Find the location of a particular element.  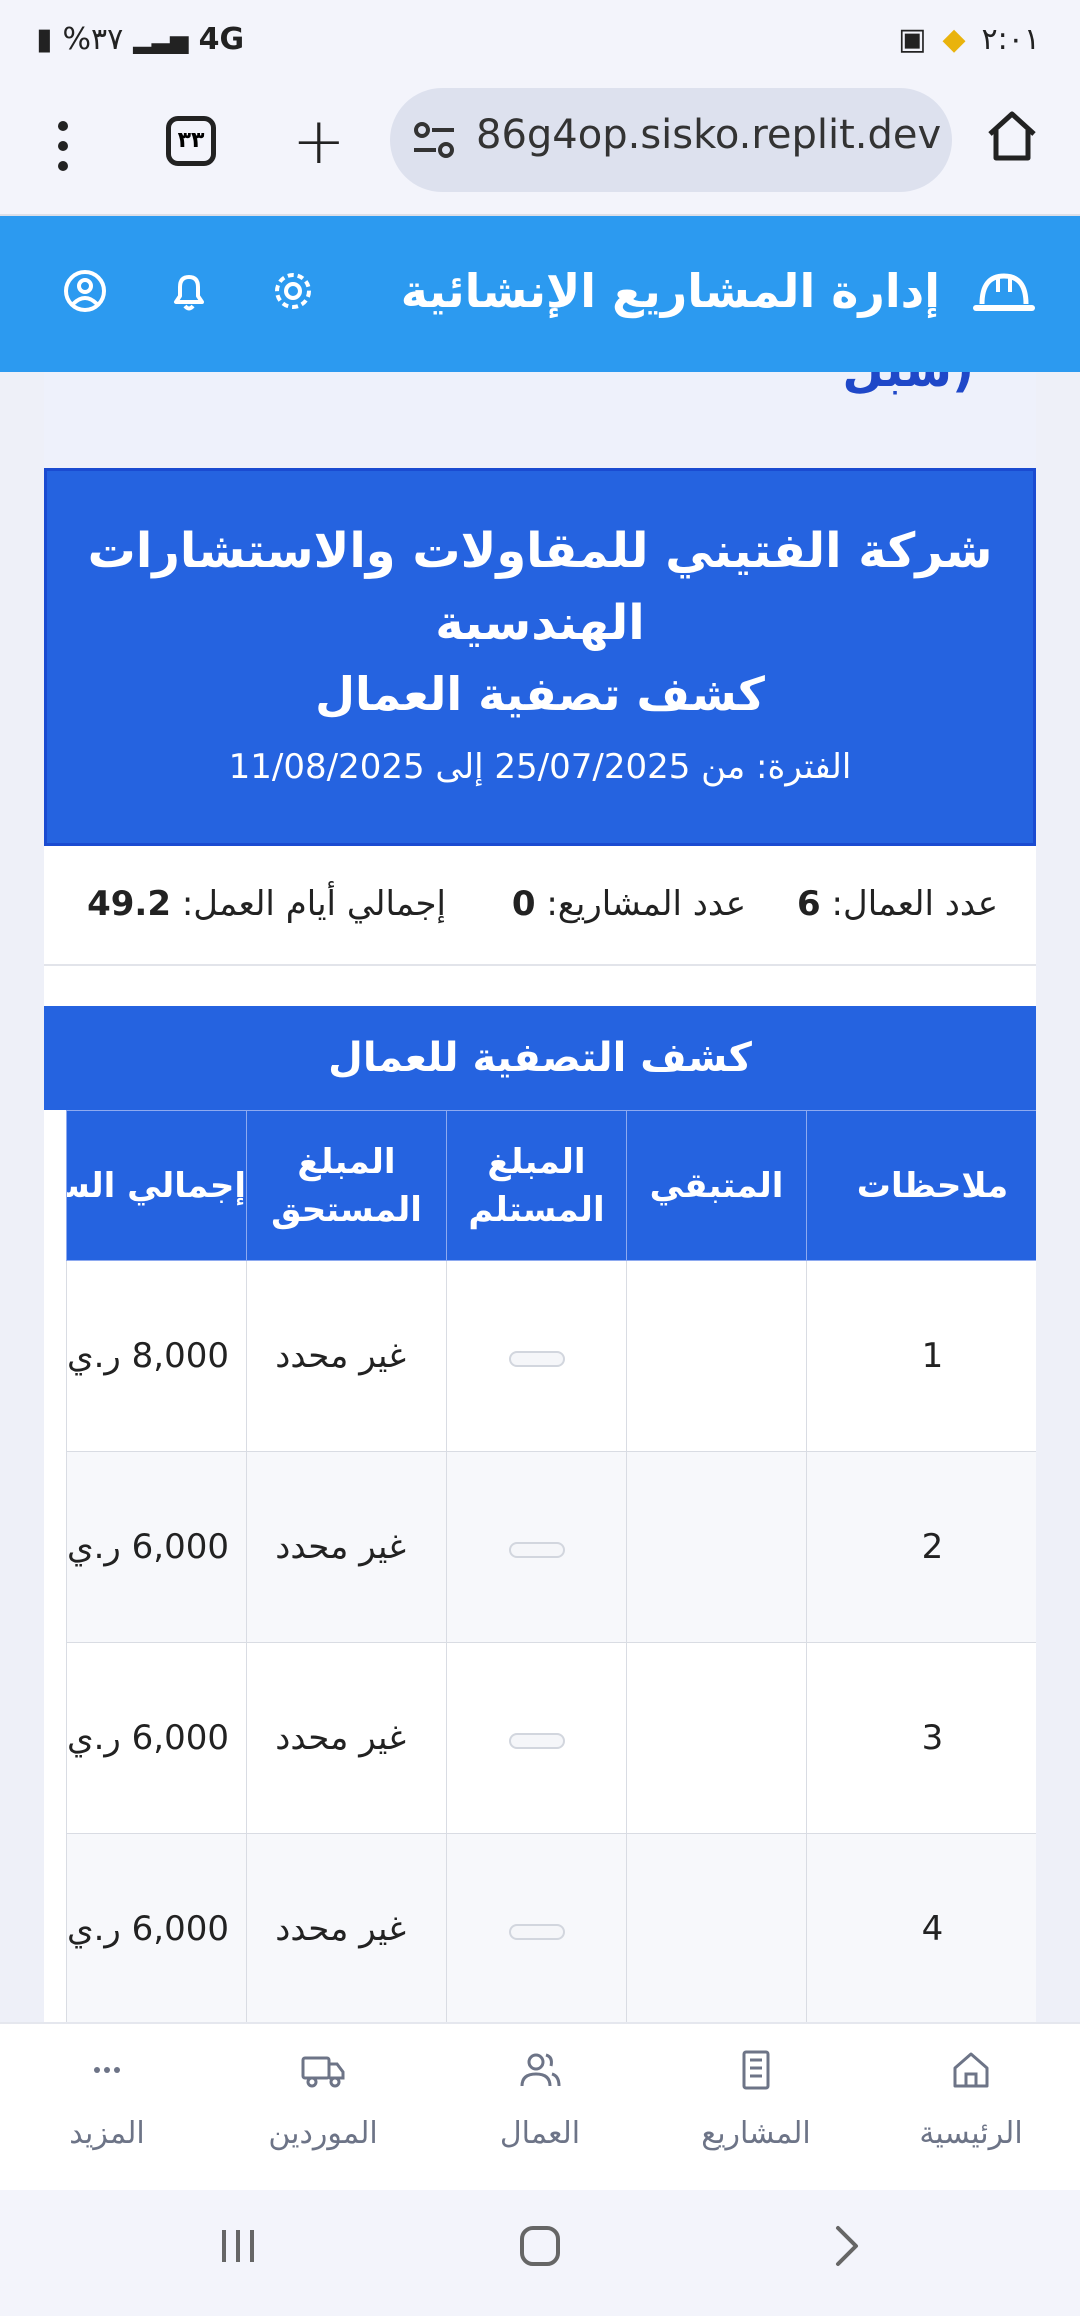

nav-item-projects: المشاريع is located at coordinates (756, 2098).